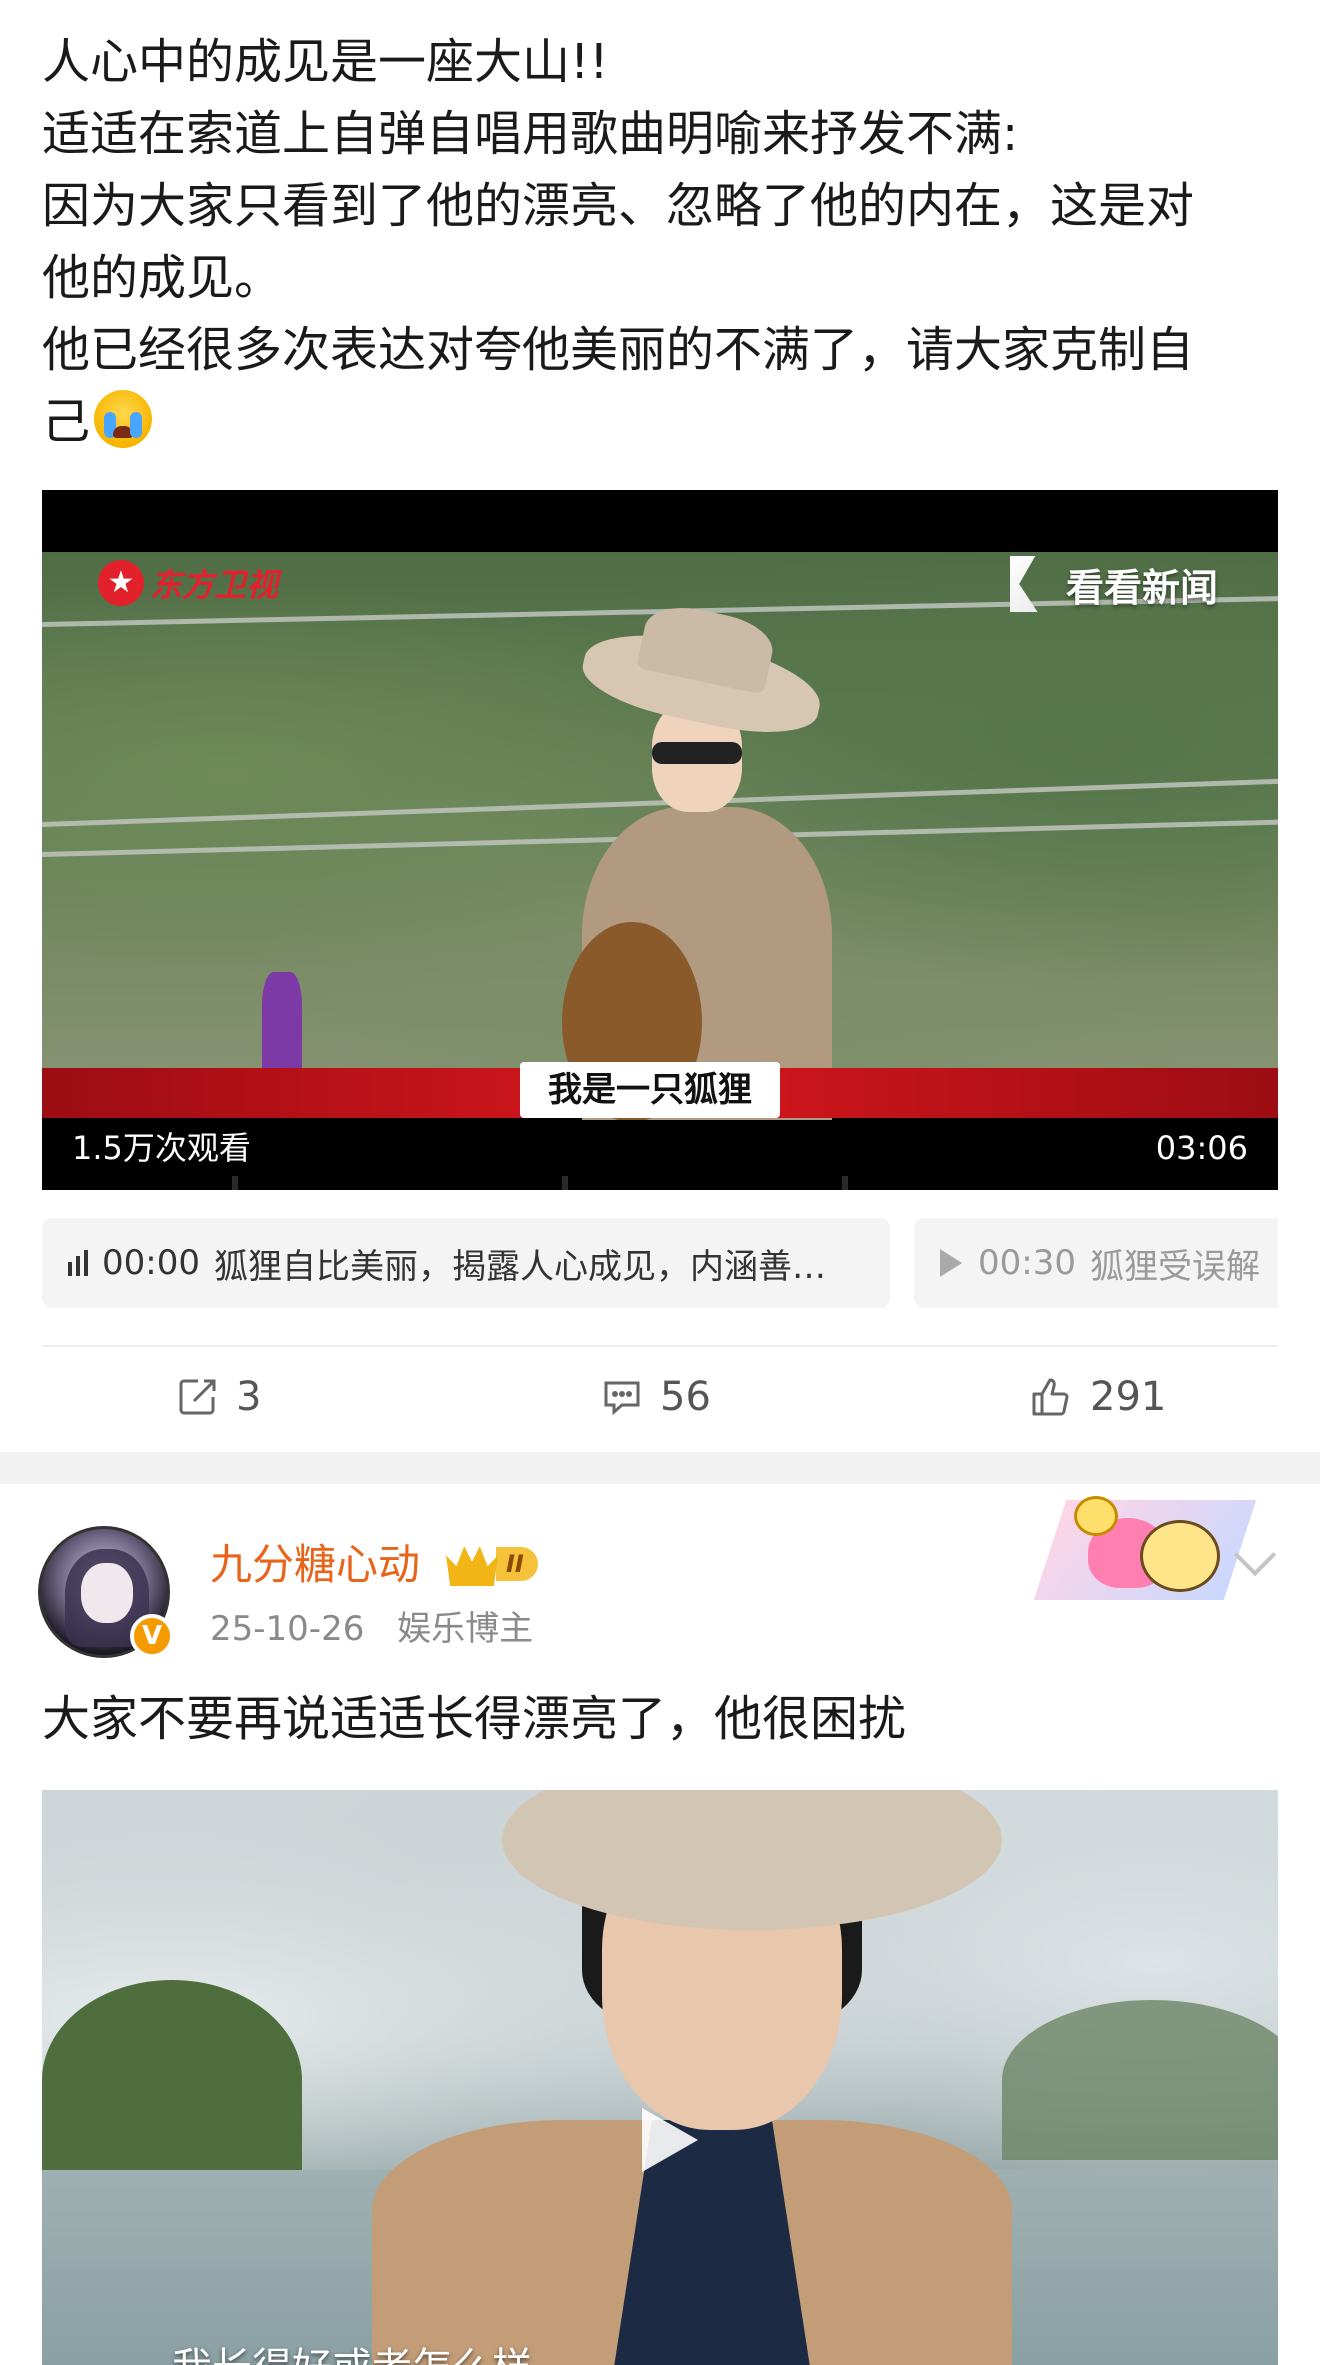 The image size is (1320, 2365). What do you see at coordinates (121, 583) in the screenshot?
I see `star-logo-icon: ★` at bounding box center [121, 583].